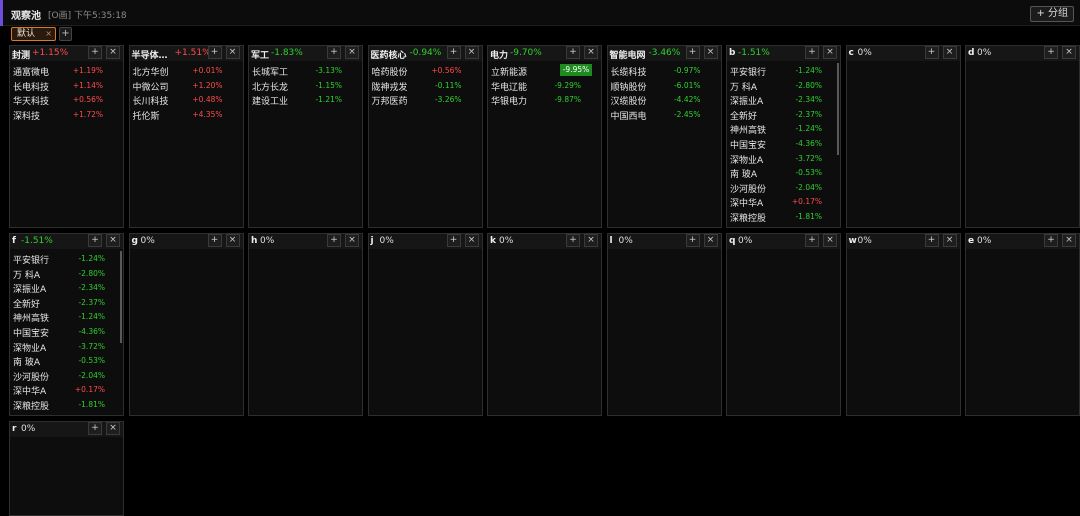 The image size is (1080, 516). What do you see at coordinates (305, 99) in the screenshot?
I see `stock-row: 建设工业 -1.21%` at bounding box center [305, 99].